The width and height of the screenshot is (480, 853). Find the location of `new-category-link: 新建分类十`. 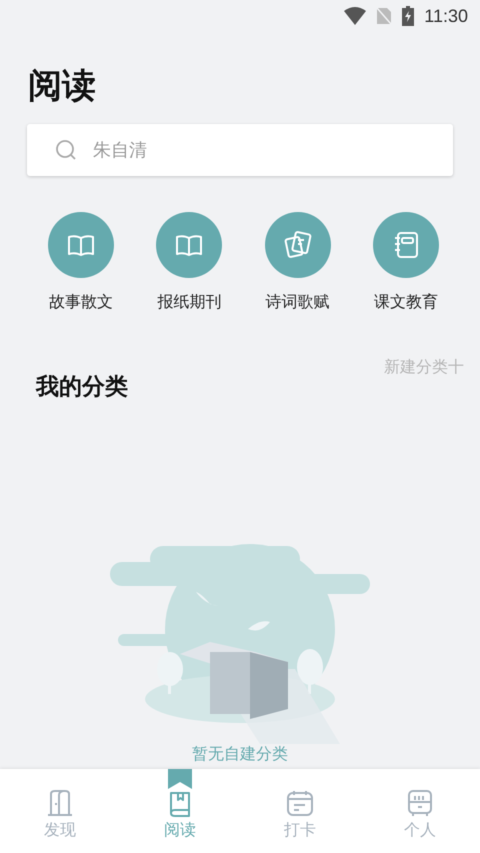

new-category-link: 新建分类十 is located at coordinates (424, 367).